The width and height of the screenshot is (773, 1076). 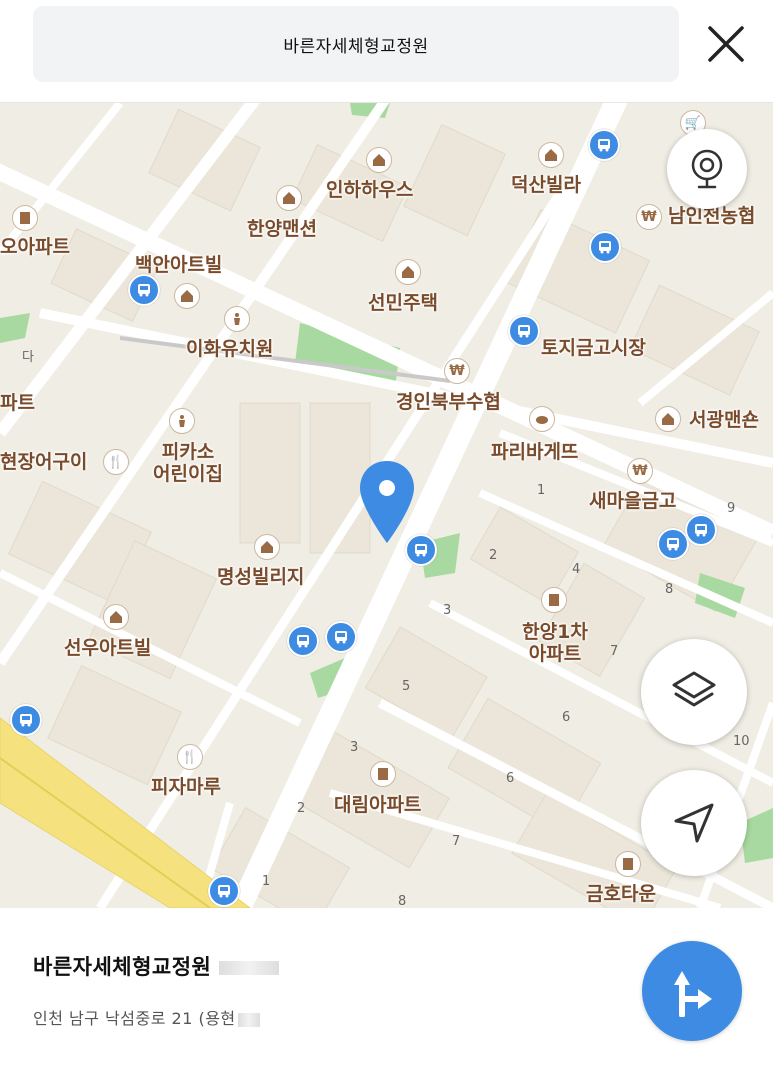 What do you see at coordinates (186, 787) in the screenshot?
I see `label-pizza-maru: 피자마루` at bounding box center [186, 787].